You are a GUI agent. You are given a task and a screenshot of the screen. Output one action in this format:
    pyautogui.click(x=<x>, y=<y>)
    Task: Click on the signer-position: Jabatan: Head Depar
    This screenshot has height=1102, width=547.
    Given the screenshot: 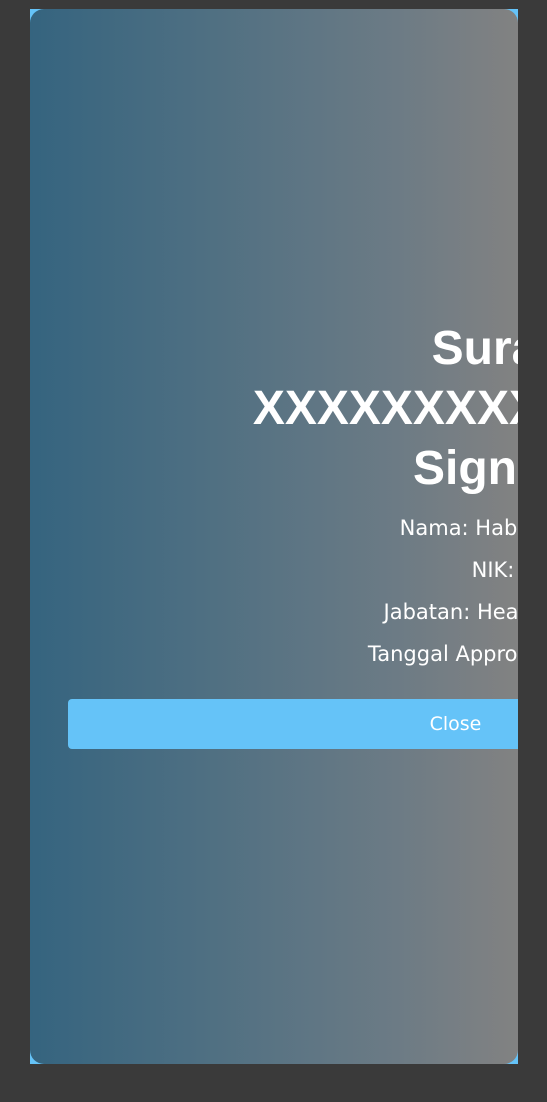 What is the action you would take?
    pyautogui.click(x=450, y=612)
    